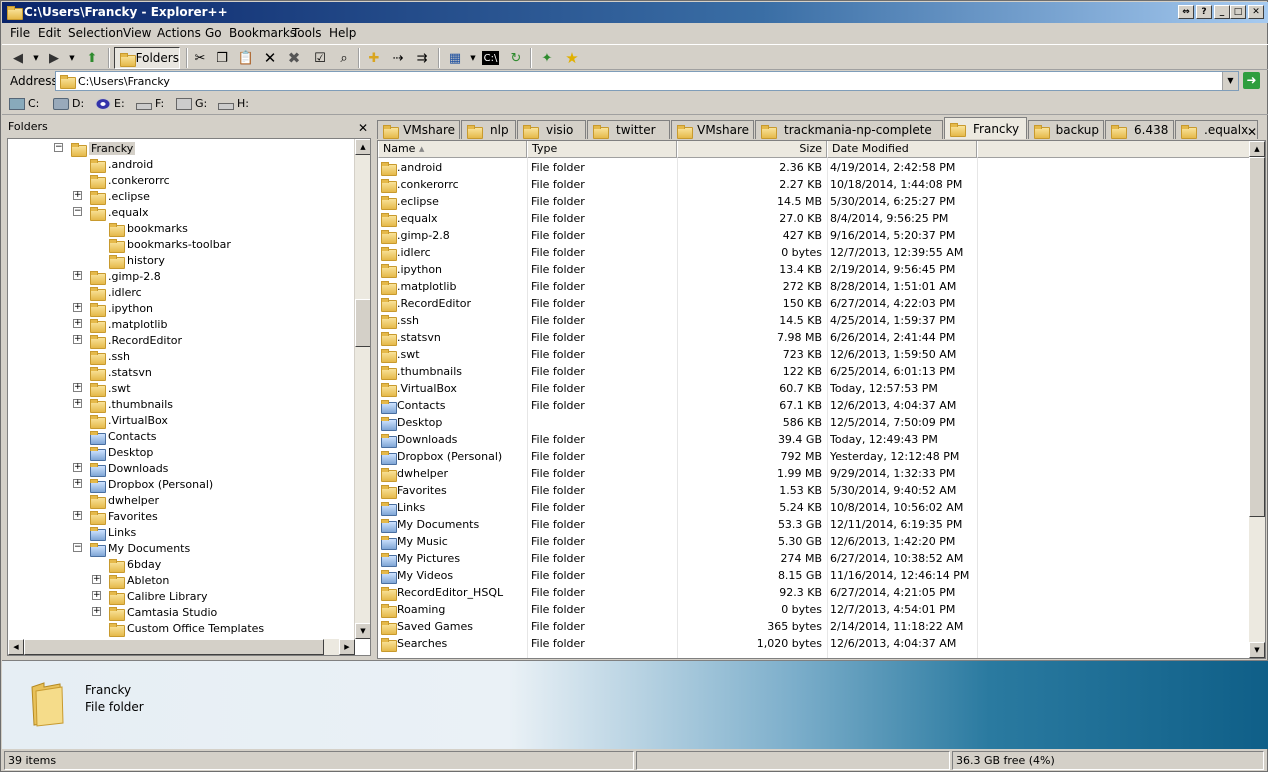 The height and width of the screenshot is (772, 1268). What do you see at coordinates (125, 276) in the screenshot?
I see `tree-item: .gimp-2.8` at bounding box center [125, 276].